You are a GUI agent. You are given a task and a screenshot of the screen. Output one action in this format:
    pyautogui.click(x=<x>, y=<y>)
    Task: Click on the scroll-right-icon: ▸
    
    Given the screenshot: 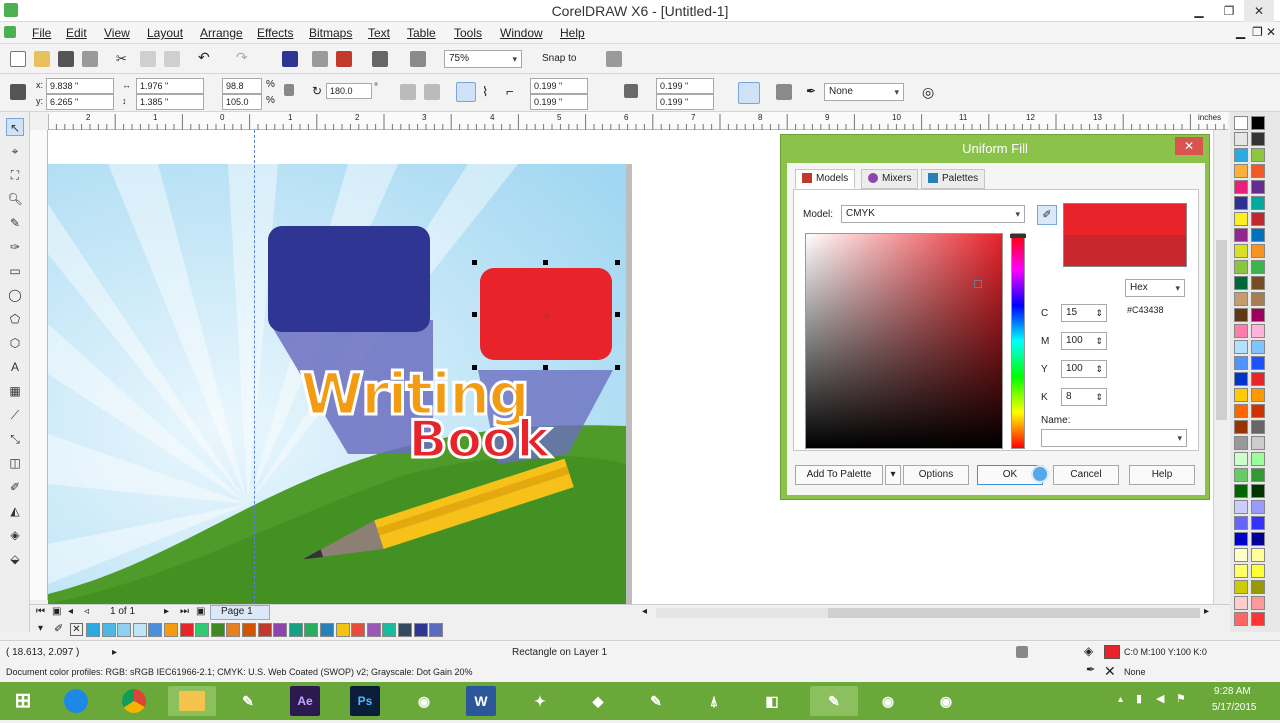 What is the action you would take?
    pyautogui.click(x=1206, y=611)
    